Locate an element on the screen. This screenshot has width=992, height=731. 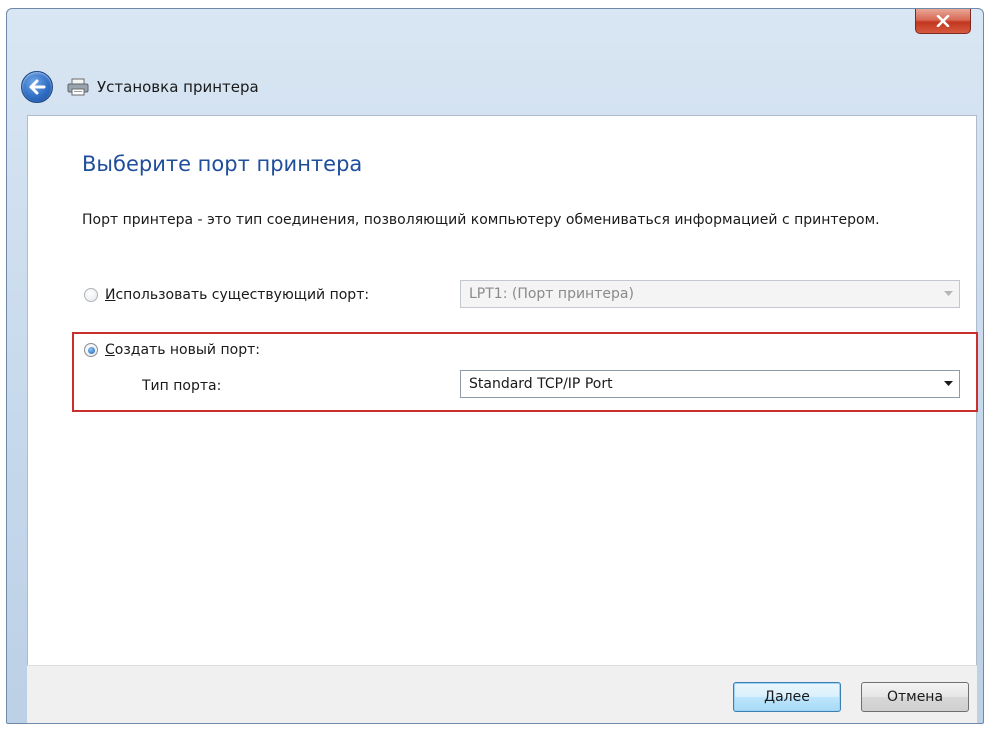
next-button: Далее is located at coordinates (787, 697).